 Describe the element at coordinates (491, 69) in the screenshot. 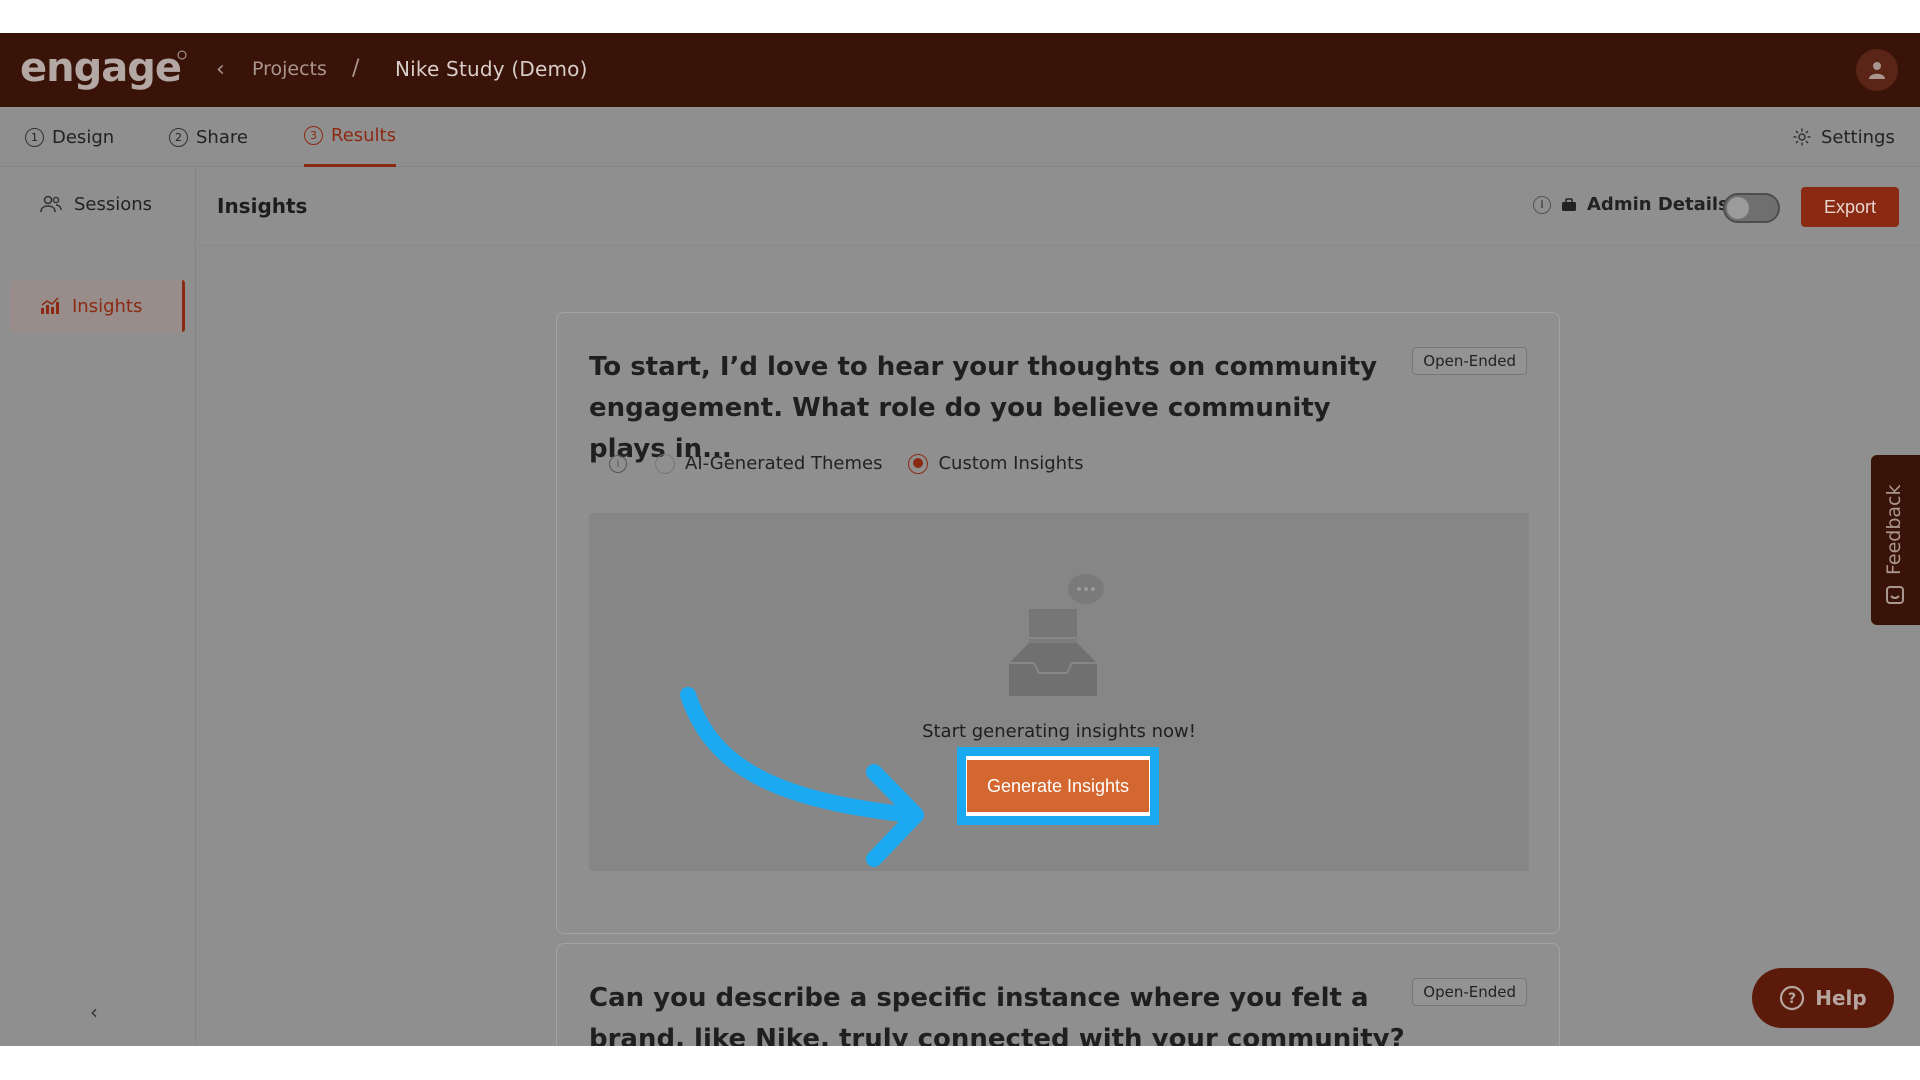

I see `project-title: Nike Study (Demo)` at that location.